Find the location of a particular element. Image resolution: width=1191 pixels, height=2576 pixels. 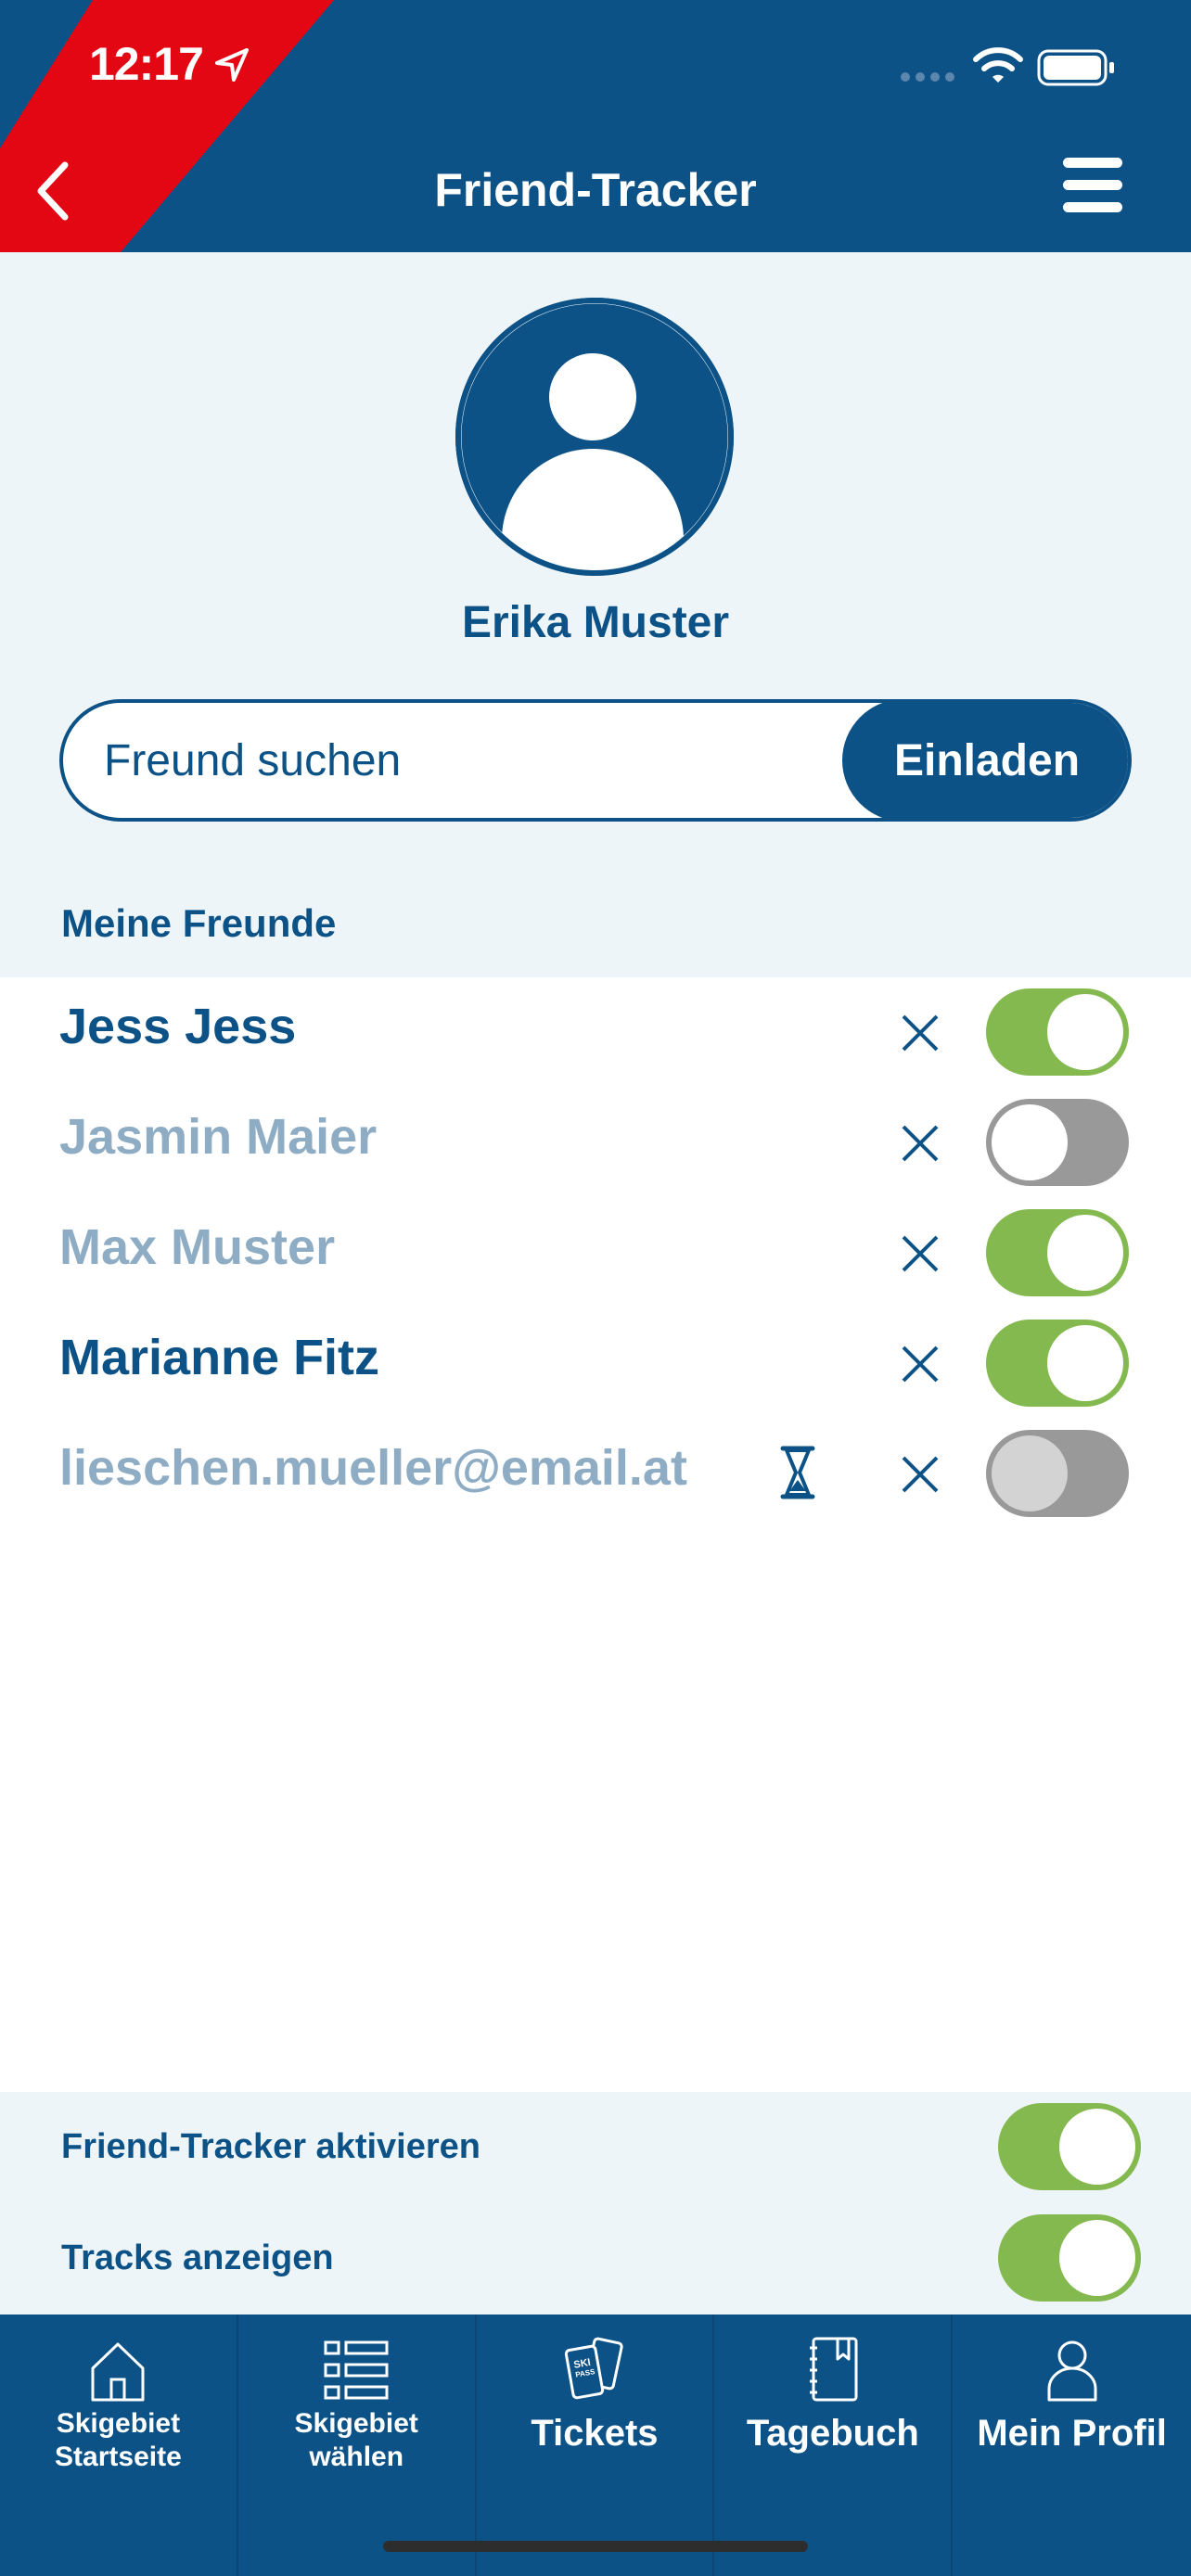

tab-tickets: SKI PASS Tickets is located at coordinates (596, 2446).